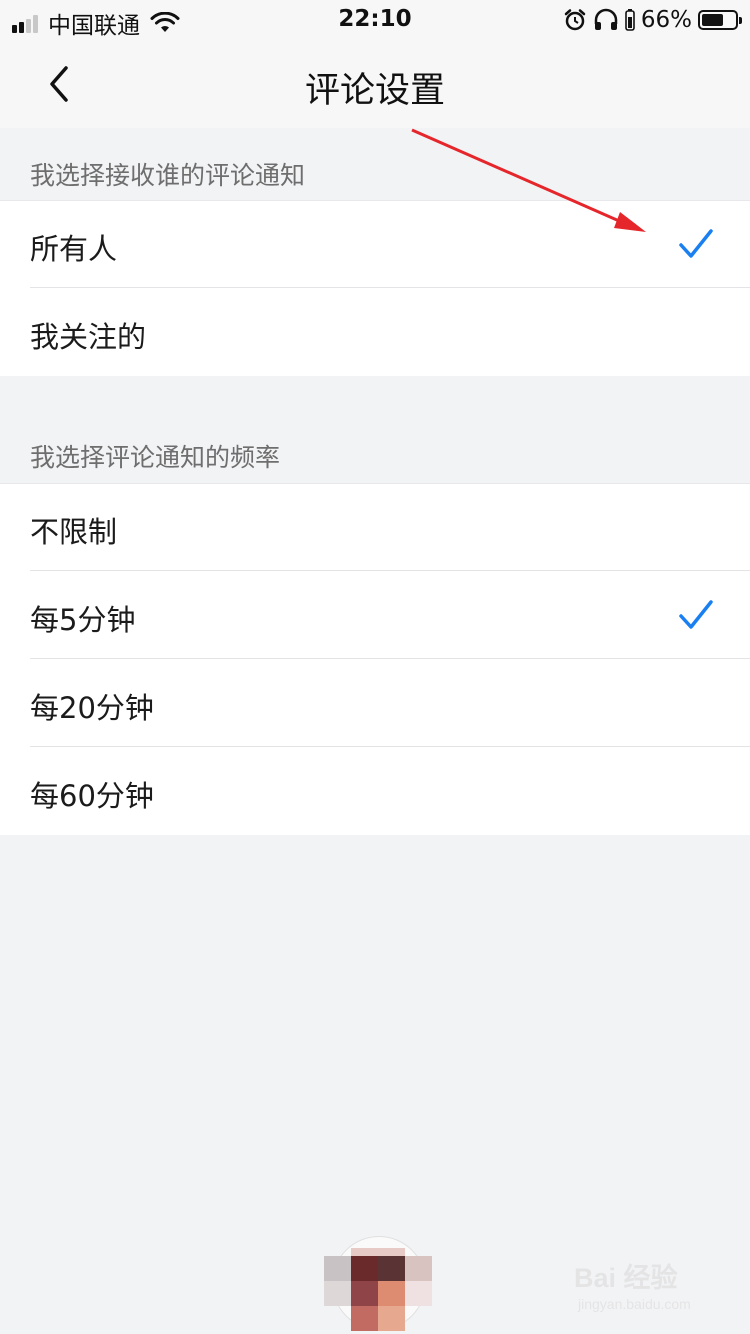  I want to click on avatar, so click(378, 1285).